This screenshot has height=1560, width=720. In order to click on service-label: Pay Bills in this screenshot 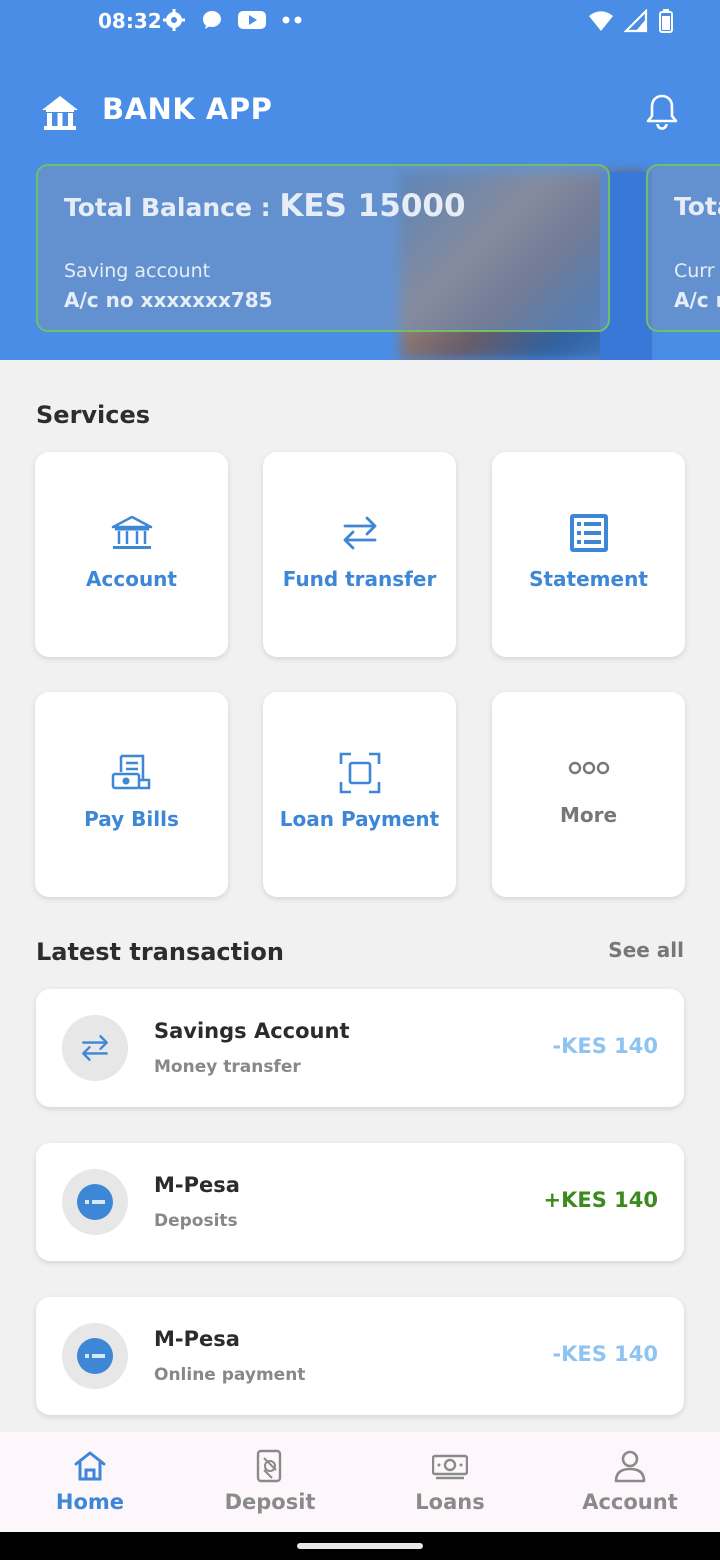, I will do `click(131, 819)`.